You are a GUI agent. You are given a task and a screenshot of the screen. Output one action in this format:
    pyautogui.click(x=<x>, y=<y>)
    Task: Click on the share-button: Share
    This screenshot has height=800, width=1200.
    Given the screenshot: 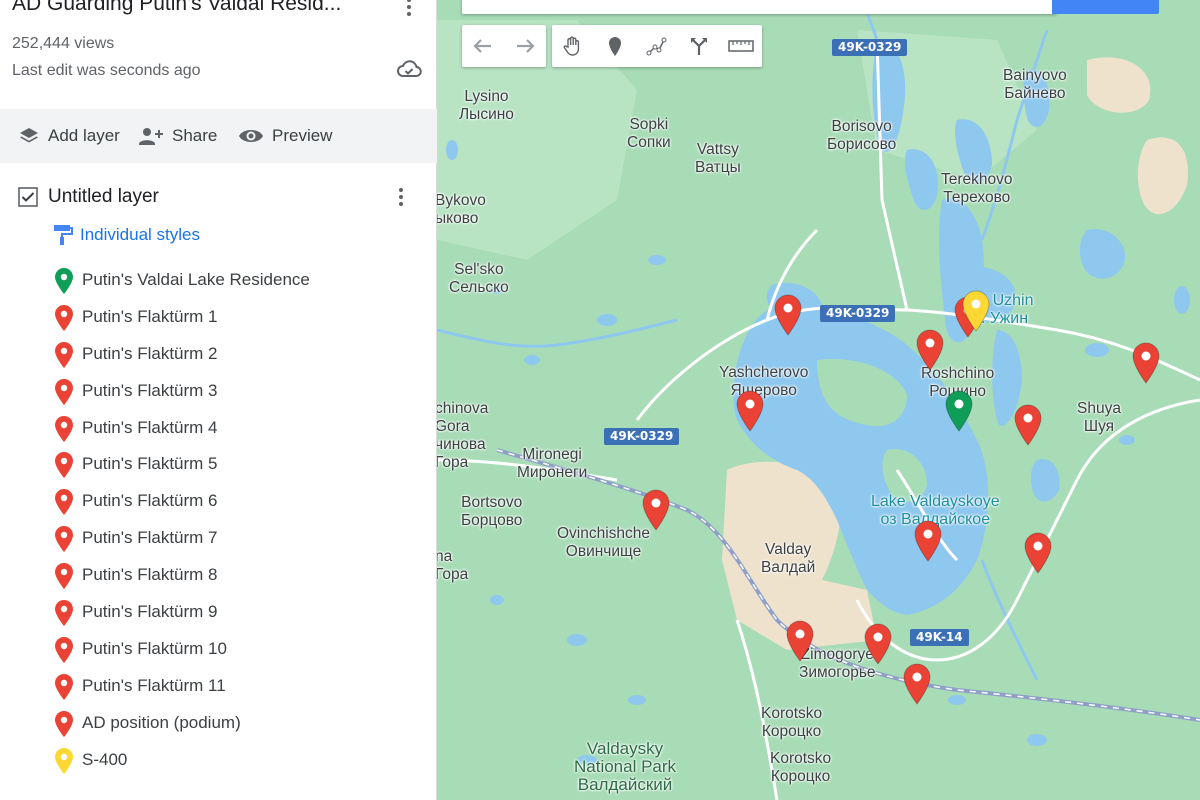 What is the action you would take?
    pyautogui.click(x=177, y=136)
    